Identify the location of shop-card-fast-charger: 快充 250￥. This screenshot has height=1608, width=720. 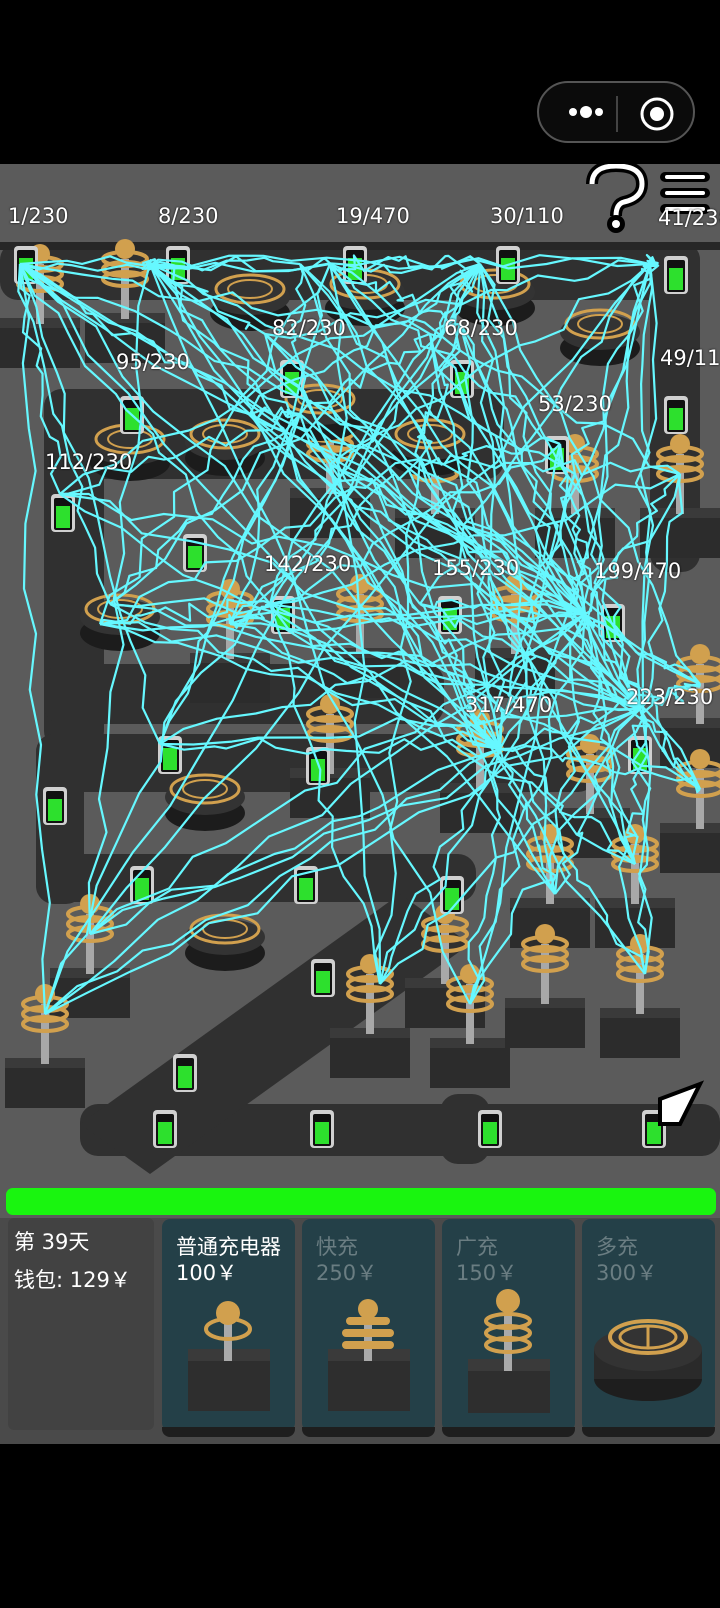
(368, 1328).